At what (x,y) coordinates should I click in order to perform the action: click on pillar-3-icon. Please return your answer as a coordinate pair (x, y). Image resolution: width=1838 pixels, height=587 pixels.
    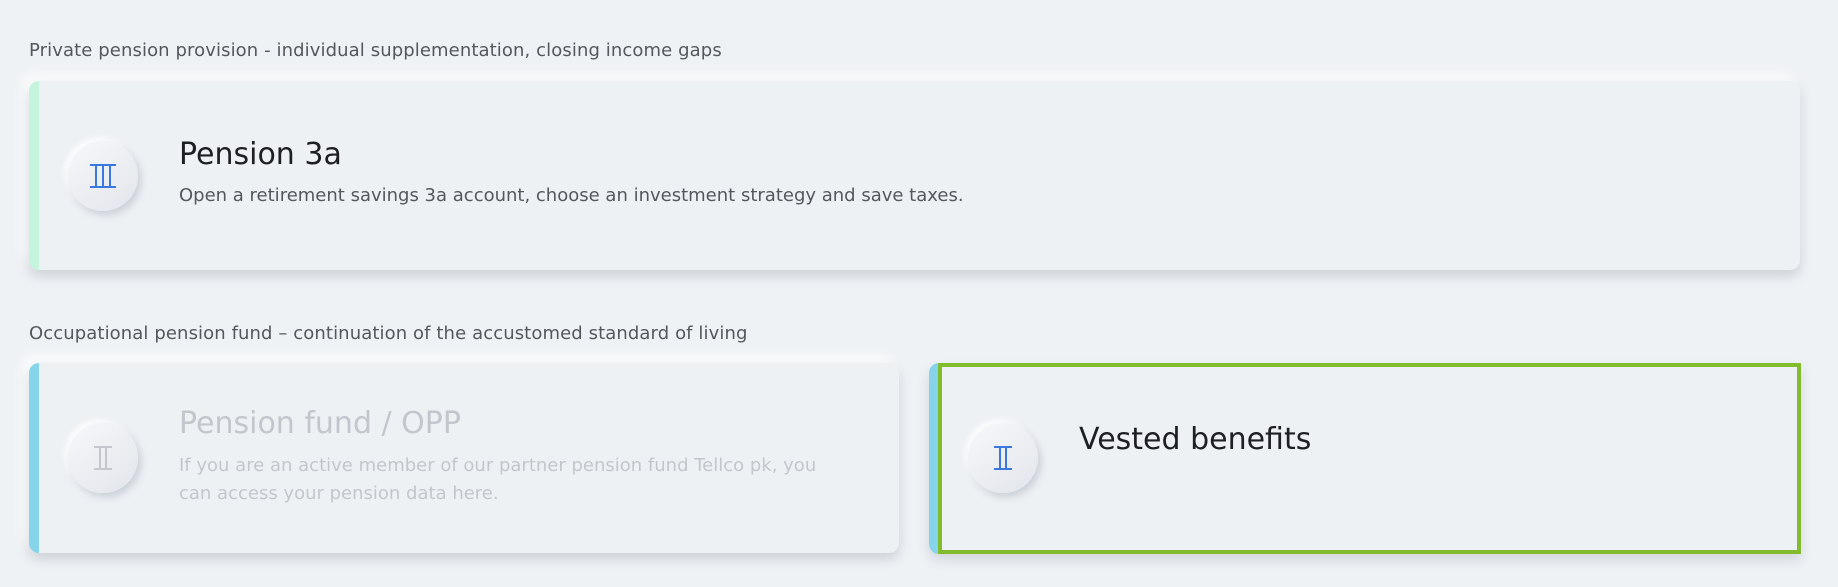
    Looking at the image, I should click on (103, 176).